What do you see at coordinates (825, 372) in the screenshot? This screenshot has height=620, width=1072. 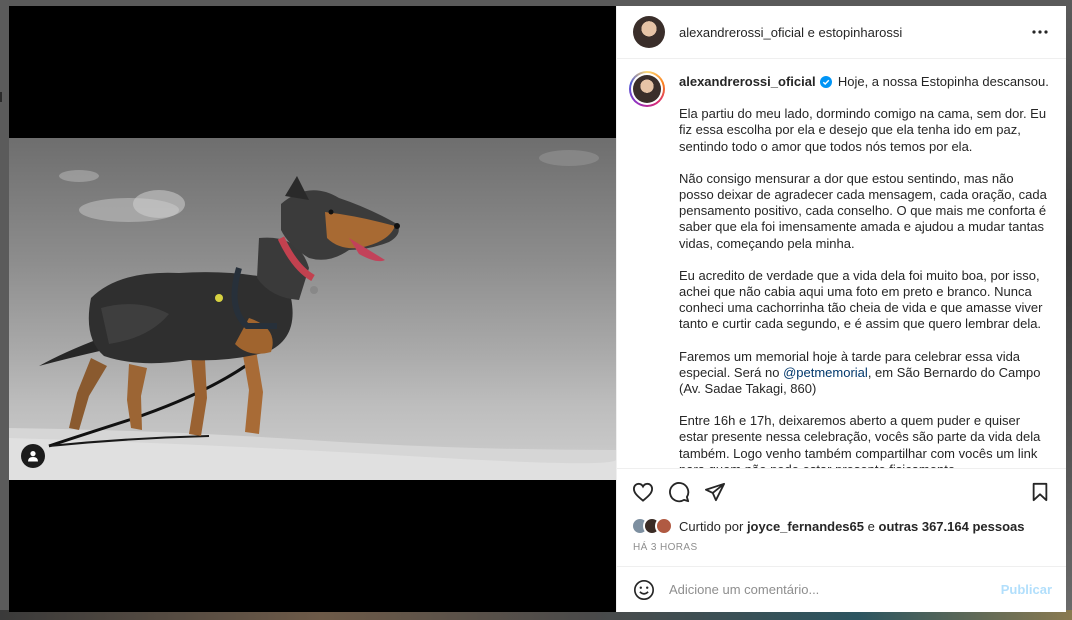 I see `mention-link: @petmemorial` at bounding box center [825, 372].